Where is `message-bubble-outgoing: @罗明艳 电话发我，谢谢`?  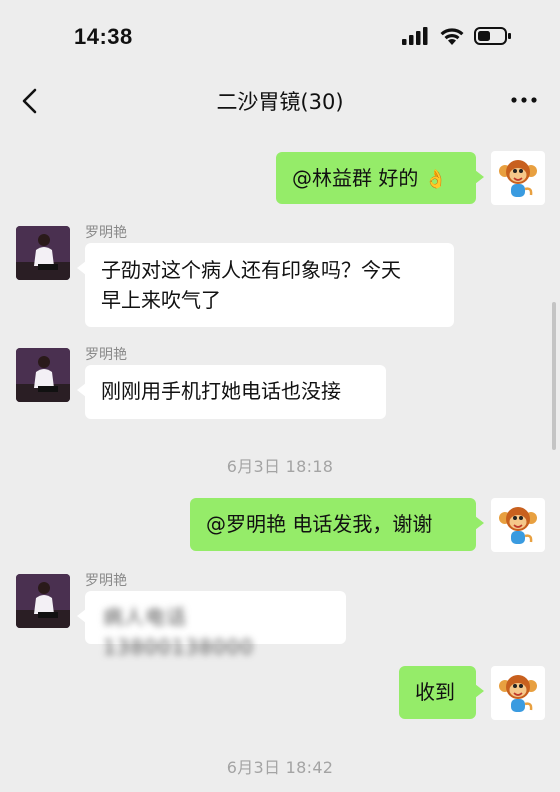
message-bubble-outgoing: @罗明艳 电话发我，谢谢 is located at coordinates (337, 524).